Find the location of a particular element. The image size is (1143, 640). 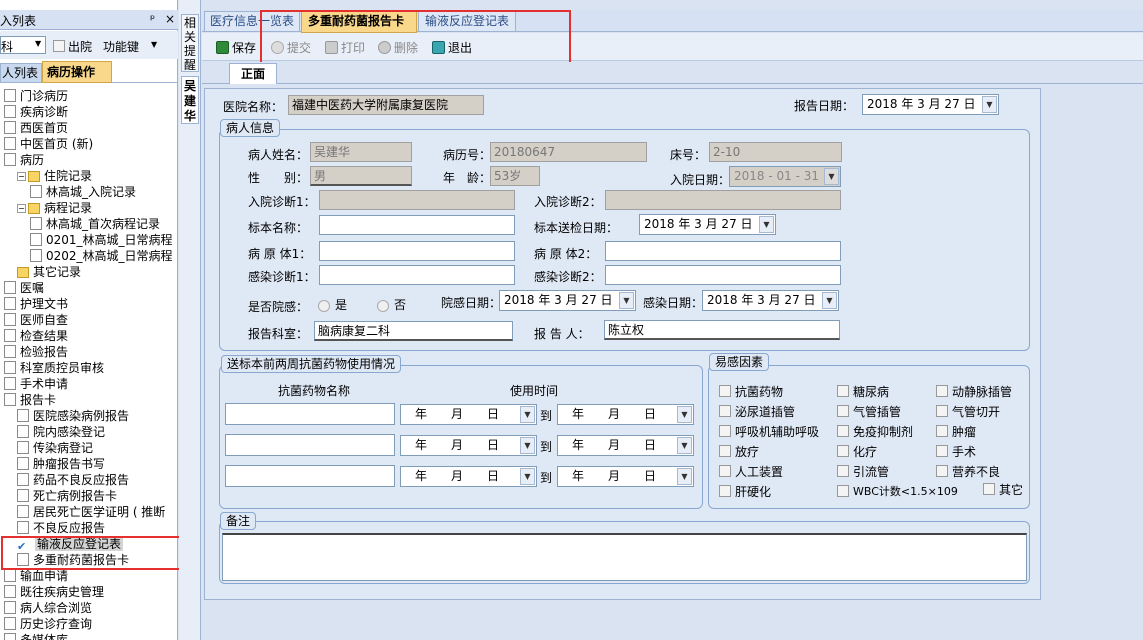

tree-item: 病历 is located at coordinates (24, 160).